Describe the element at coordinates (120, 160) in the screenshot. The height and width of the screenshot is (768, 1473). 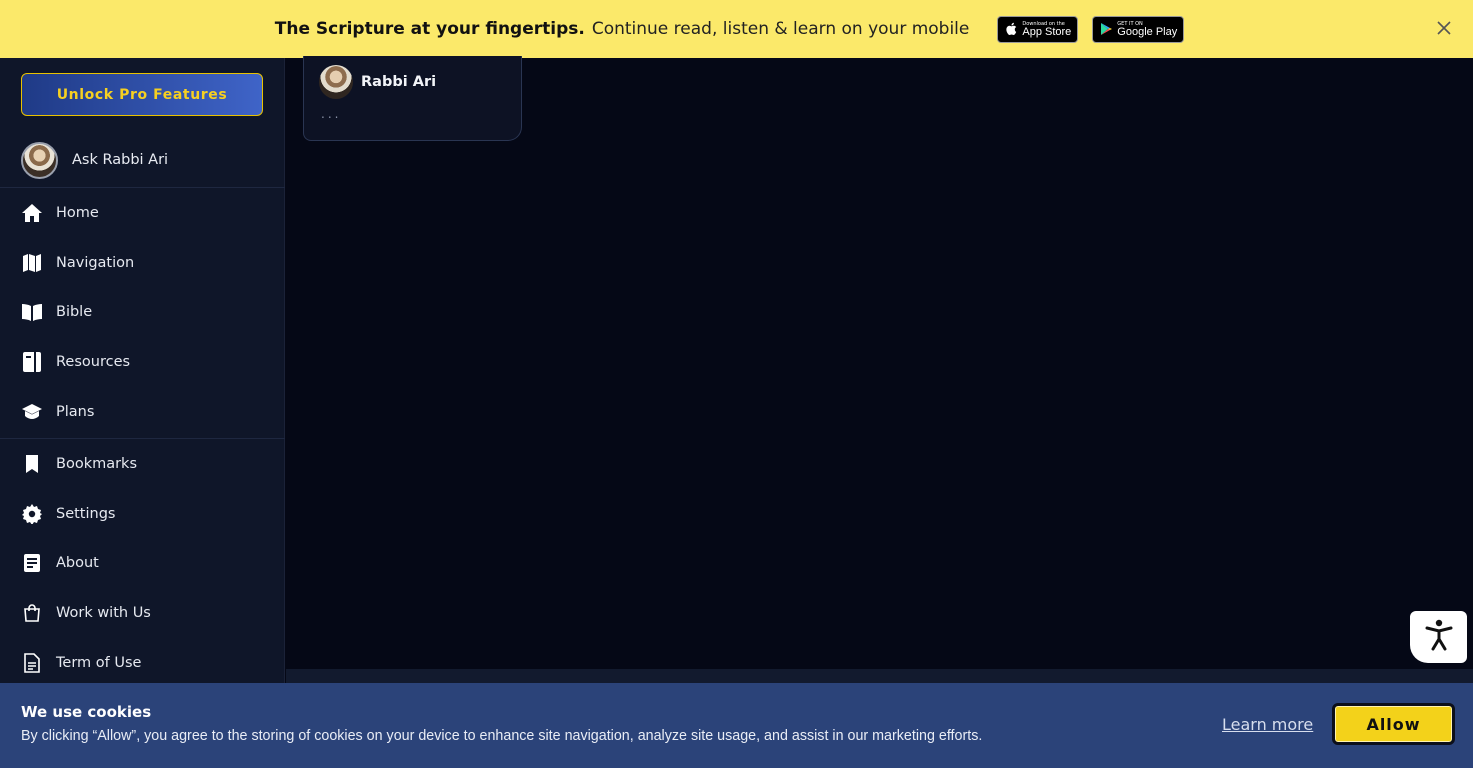
I see `ask-rabbi-label: Ask Rabbi Ari` at that location.